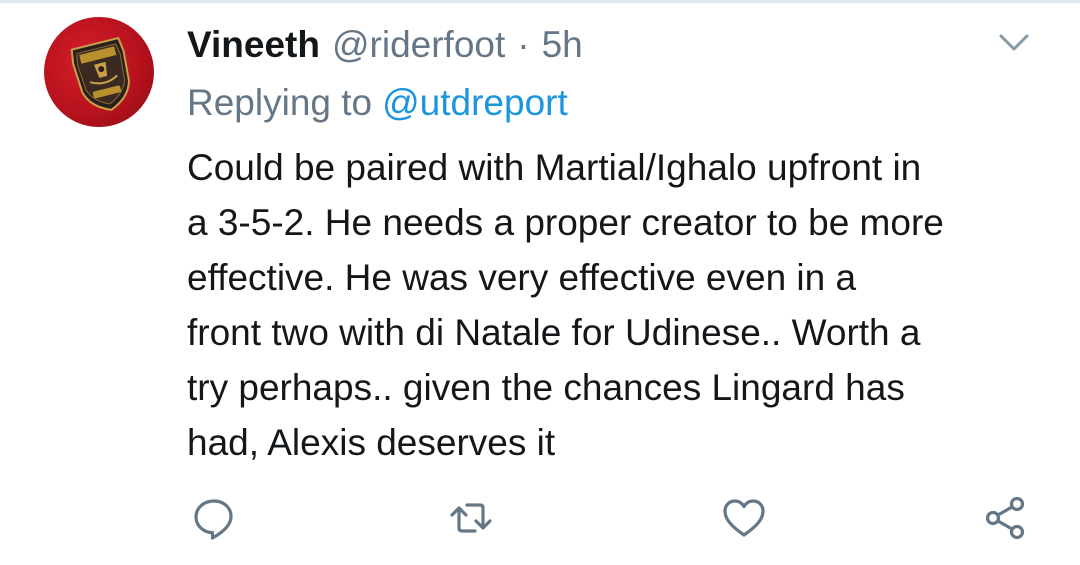  Describe the element at coordinates (280, 102) in the screenshot. I see `reply-prefix: Replying to` at that location.